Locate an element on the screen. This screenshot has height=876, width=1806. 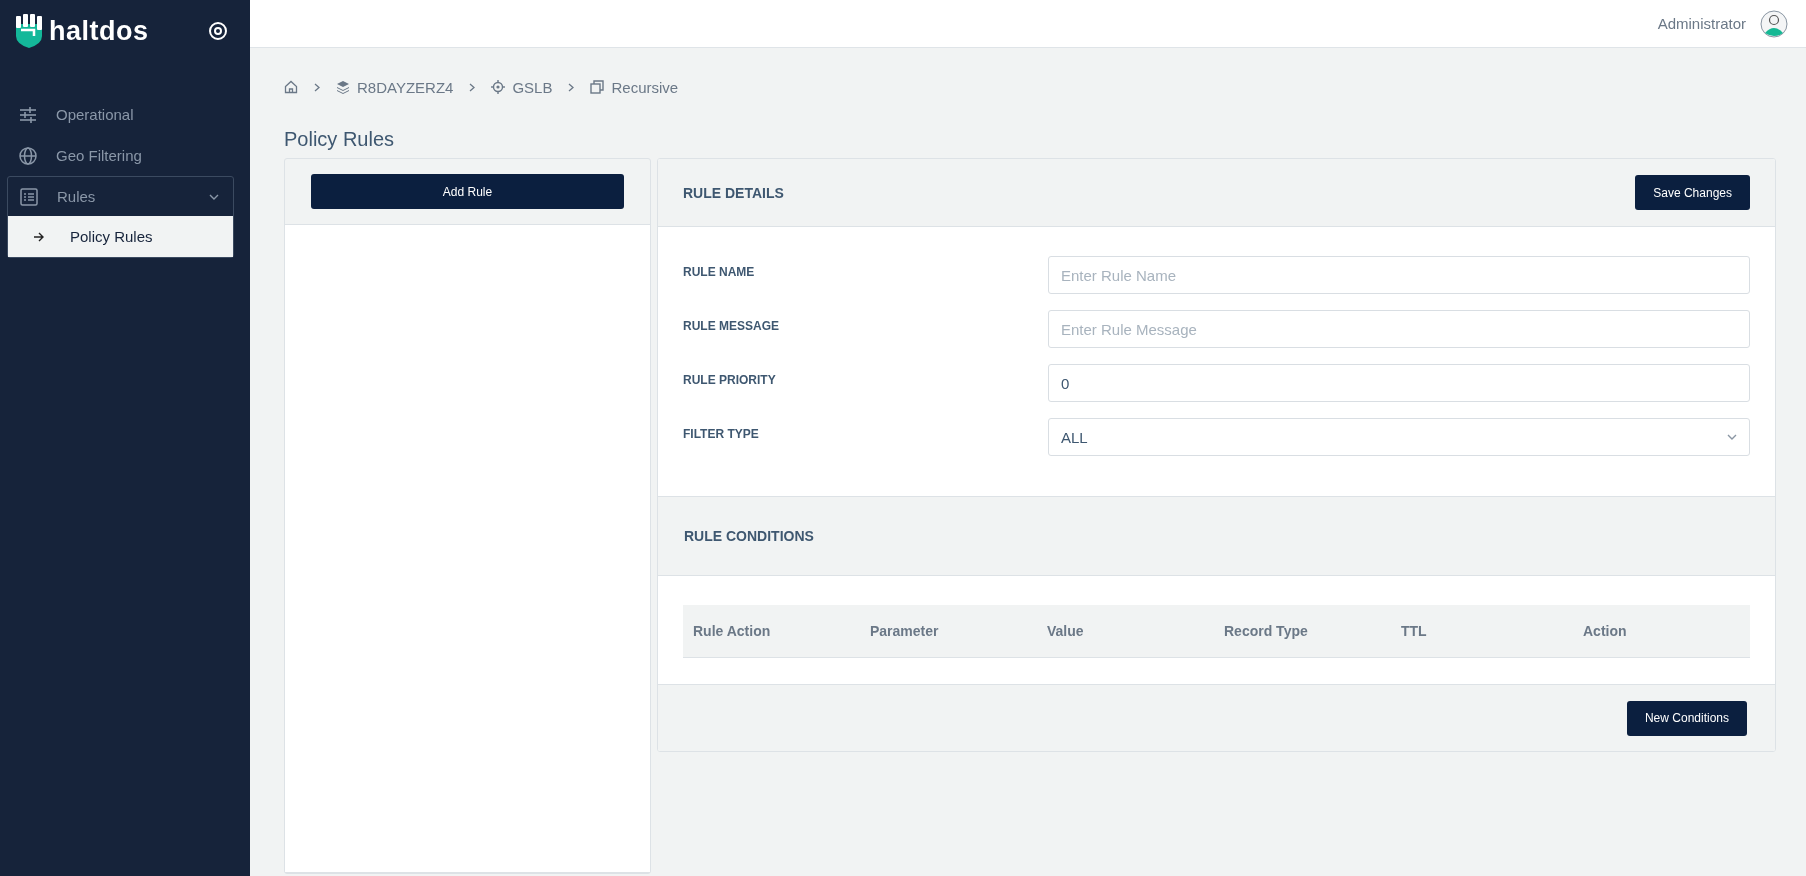
field-label: FILTER TYPE is located at coordinates (721, 433).